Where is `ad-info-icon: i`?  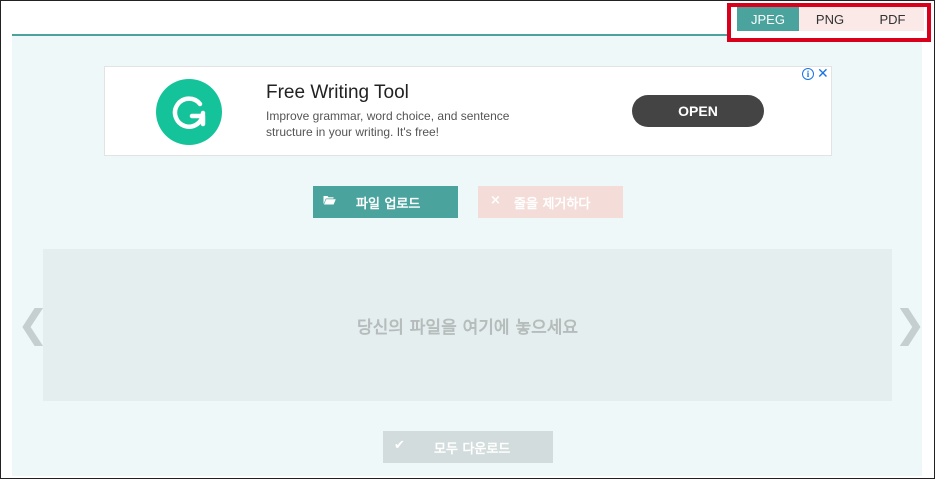
ad-info-icon: i is located at coordinates (808, 74).